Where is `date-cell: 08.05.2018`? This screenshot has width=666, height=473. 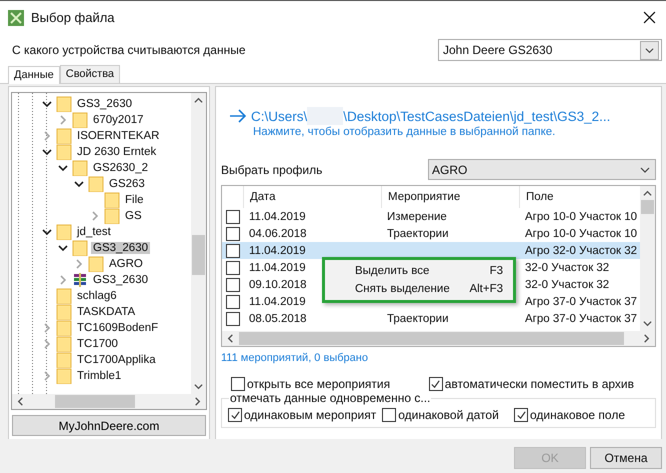 date-cell: 08.05.2018 is located at coordinates (278, 318).